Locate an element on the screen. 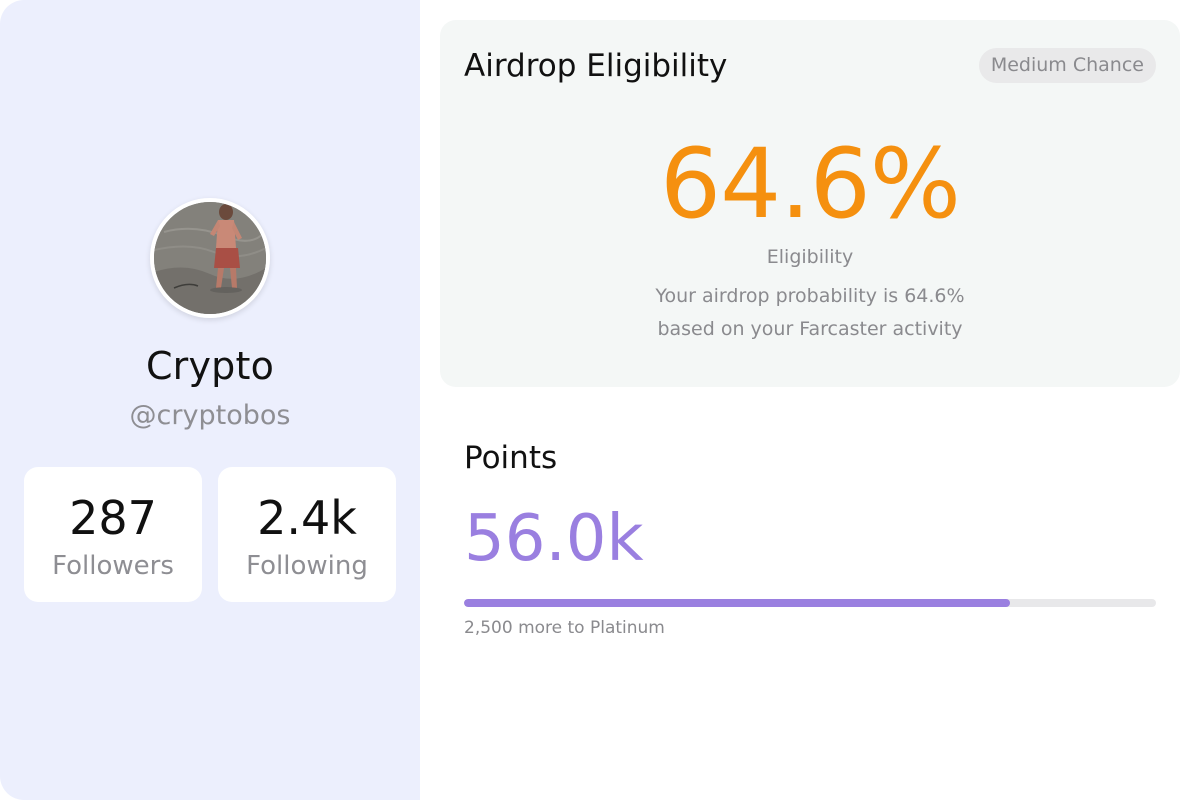  followers-count: 287 is located at coordinates (113, 518).